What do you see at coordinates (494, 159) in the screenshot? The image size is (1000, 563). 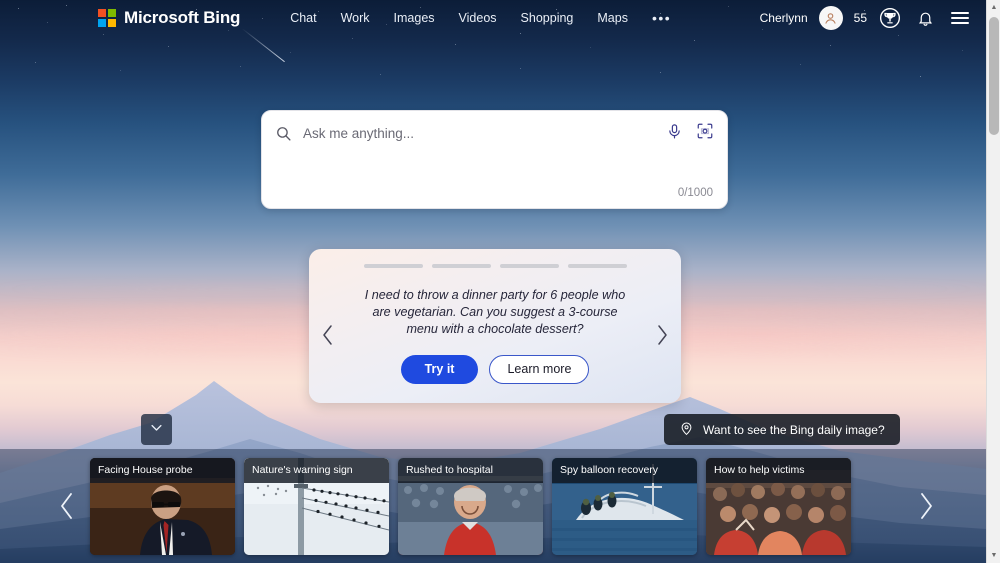 I see `search-box: 0/1000` at bounding box center [494, 159].